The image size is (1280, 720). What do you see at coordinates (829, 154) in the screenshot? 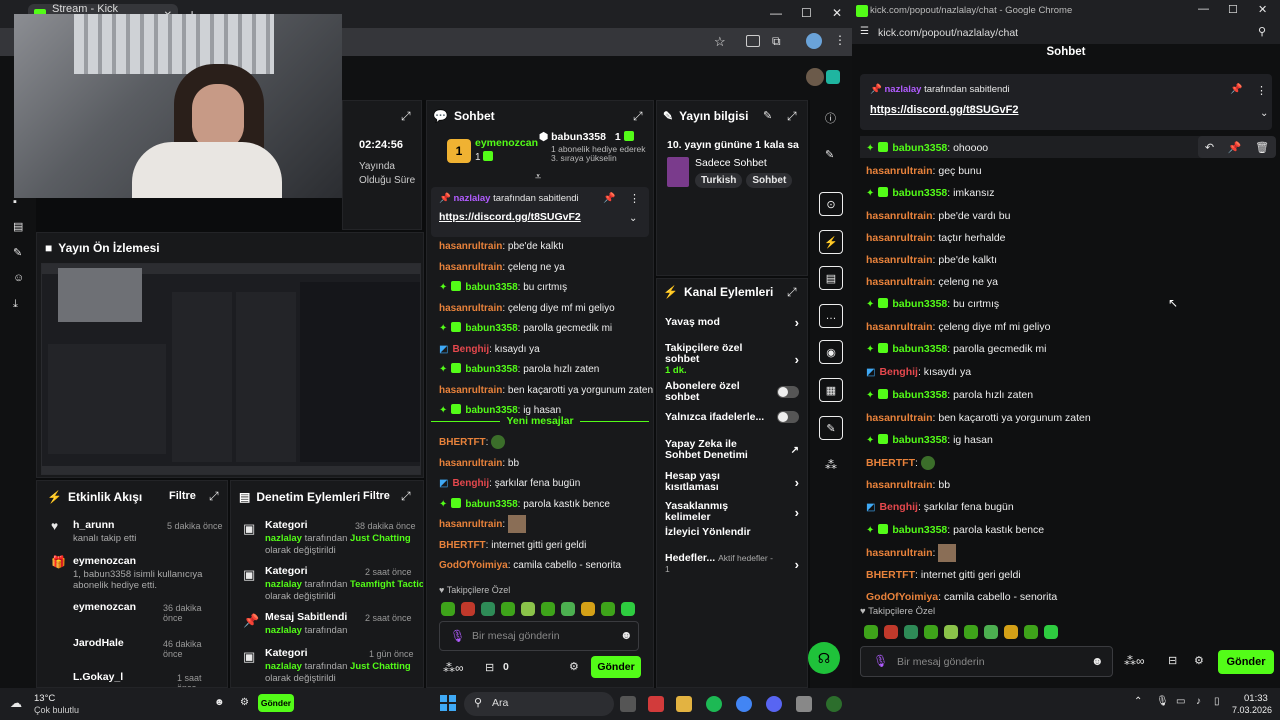
I see `pen-icon: ✎` at bounding box center [829, 154].